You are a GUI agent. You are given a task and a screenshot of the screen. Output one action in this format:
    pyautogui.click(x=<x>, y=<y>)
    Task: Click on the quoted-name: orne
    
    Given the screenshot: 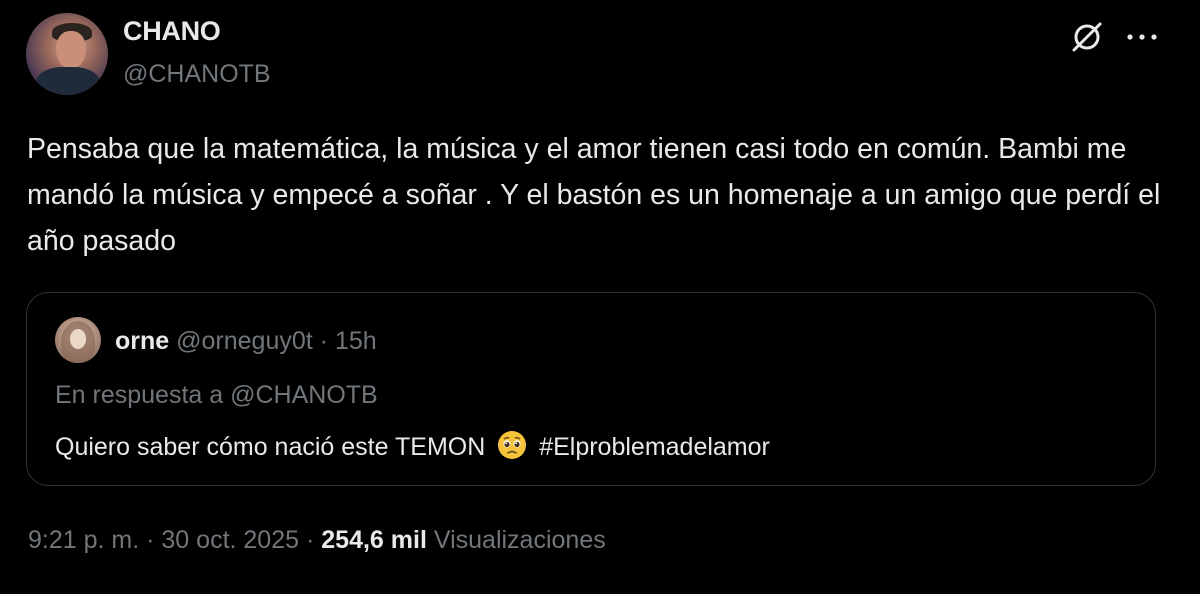 What is the action you would take?
    pyautogui.click(x=142, y=341)
    